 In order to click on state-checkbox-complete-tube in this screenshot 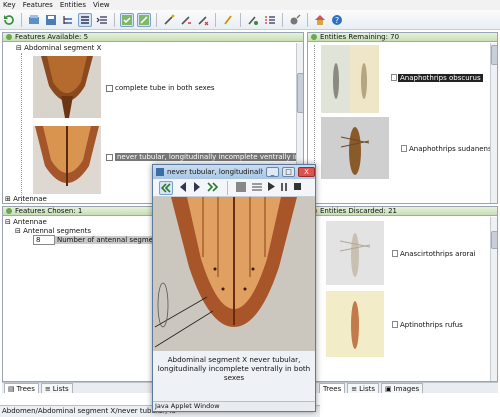, I will do `click(109, 88)`.